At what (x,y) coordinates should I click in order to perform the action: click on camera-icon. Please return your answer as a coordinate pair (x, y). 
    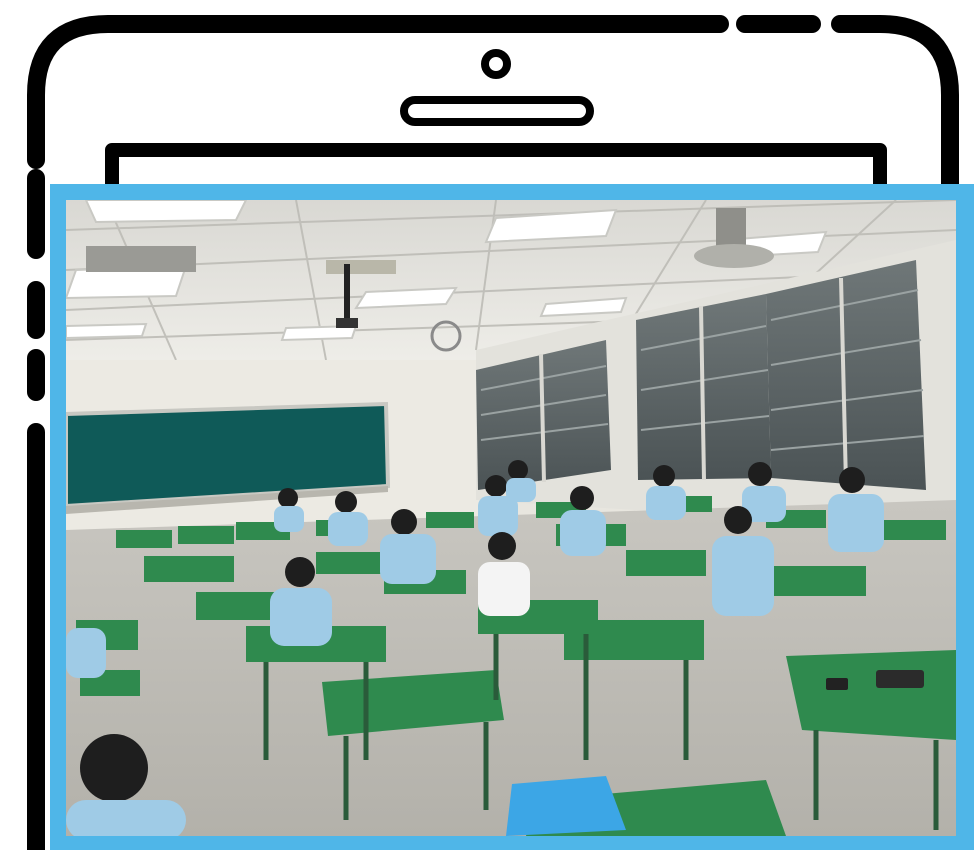
    Looking at the image, I should click on (496, 64).